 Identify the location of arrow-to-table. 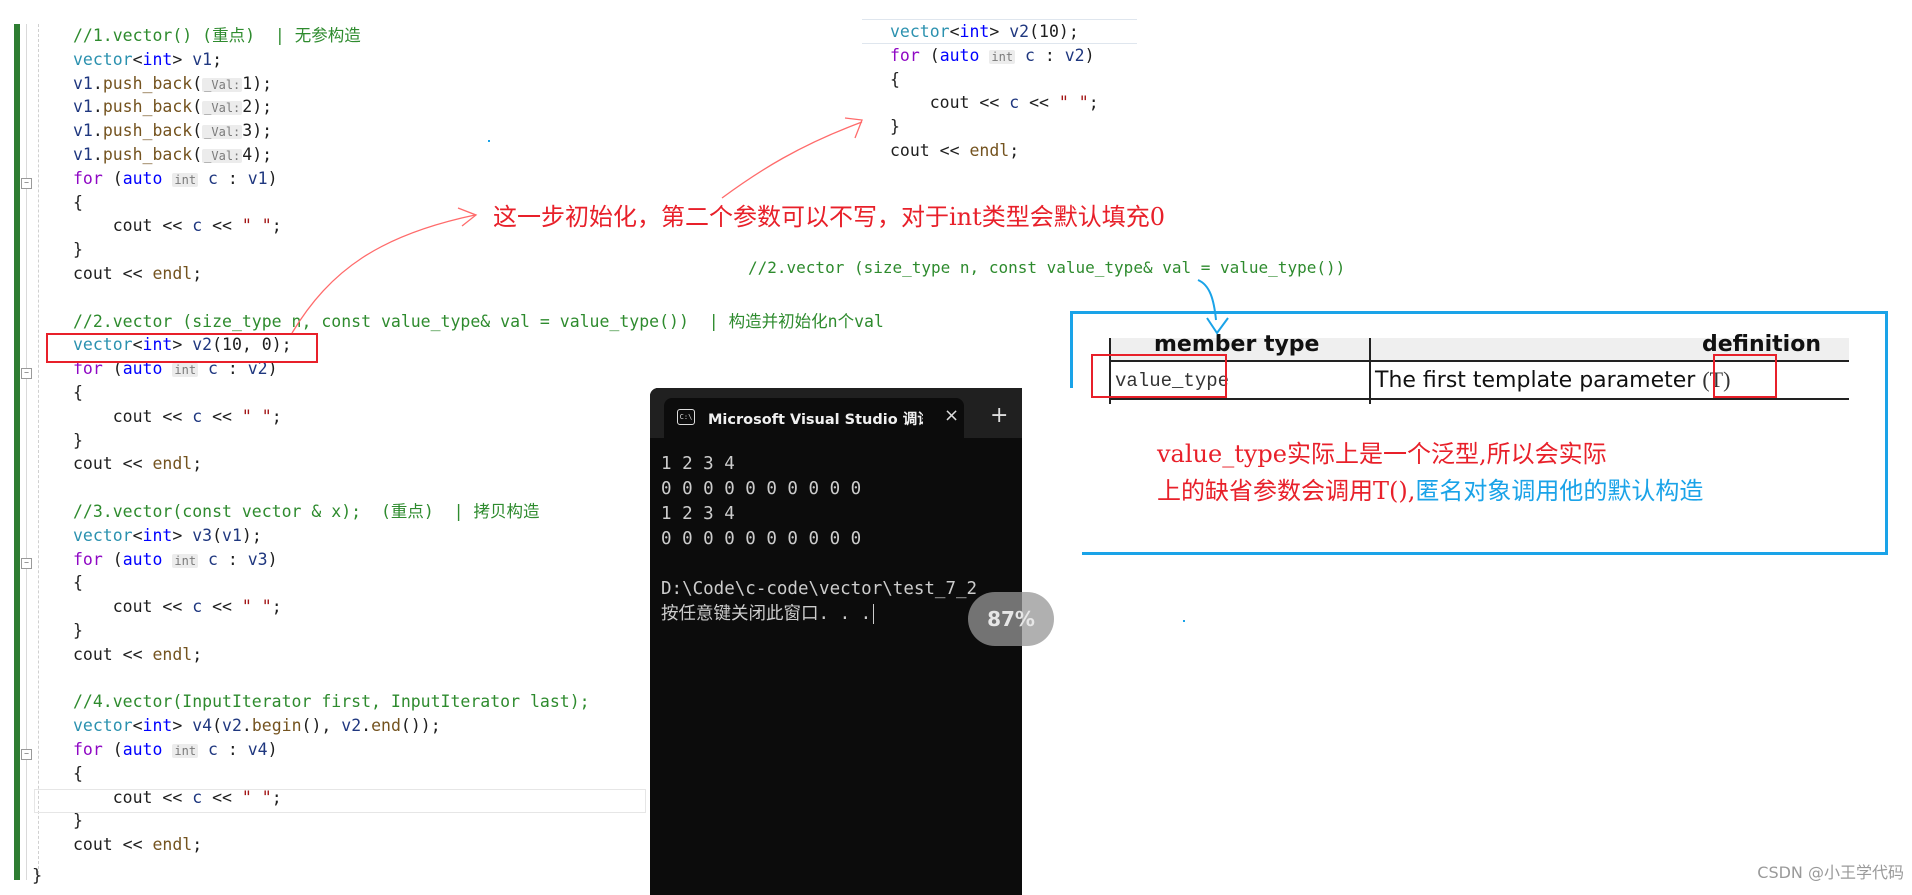
(1207, 300).